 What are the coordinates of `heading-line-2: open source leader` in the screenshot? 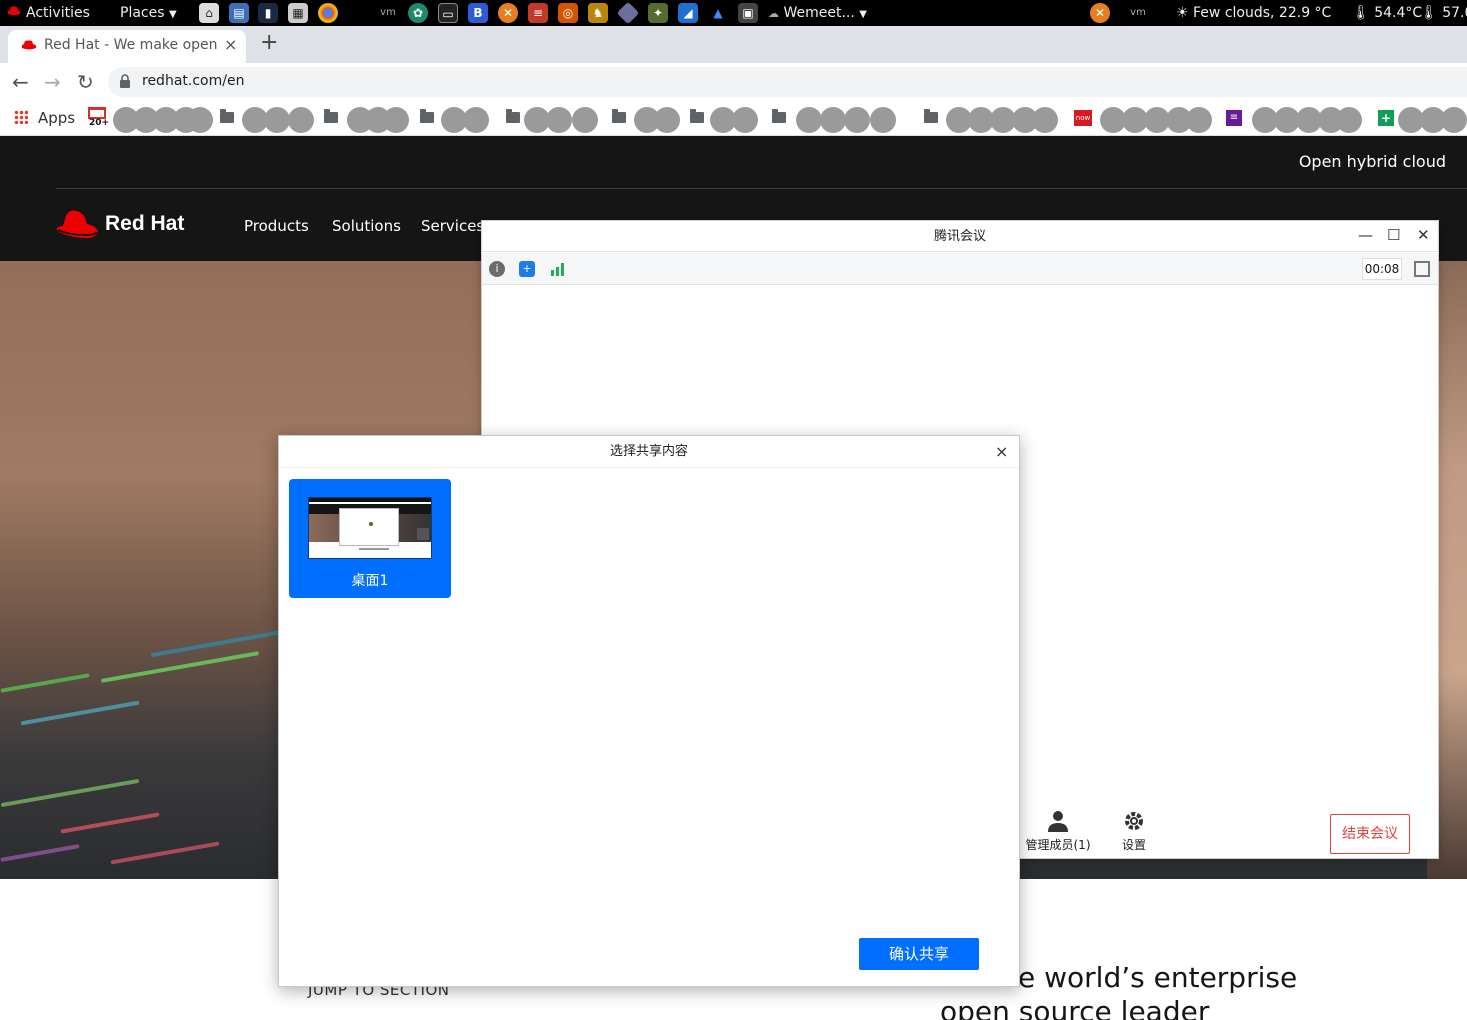 It's located at (1075, 1007).